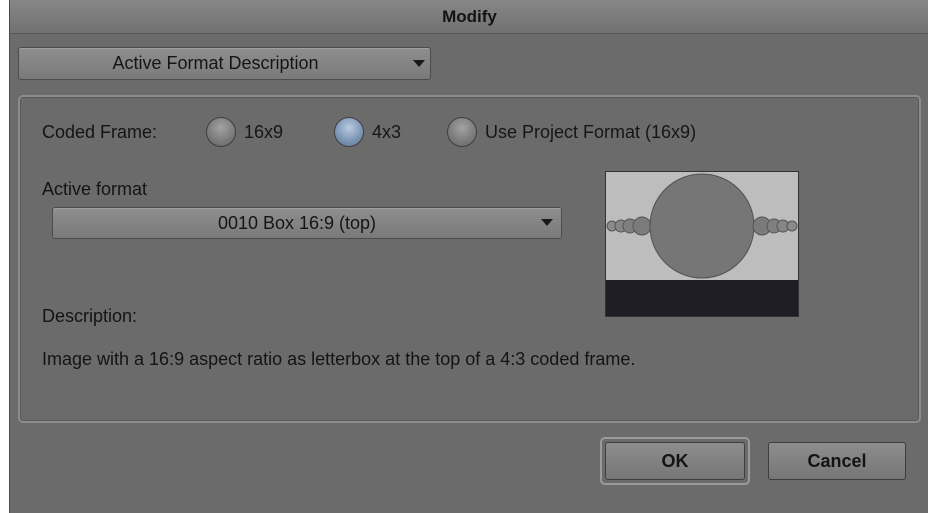 The width and height of the screenshot is (928, 513). I want to click on mode-dropdown: Active Format Description, so click(224, 63).